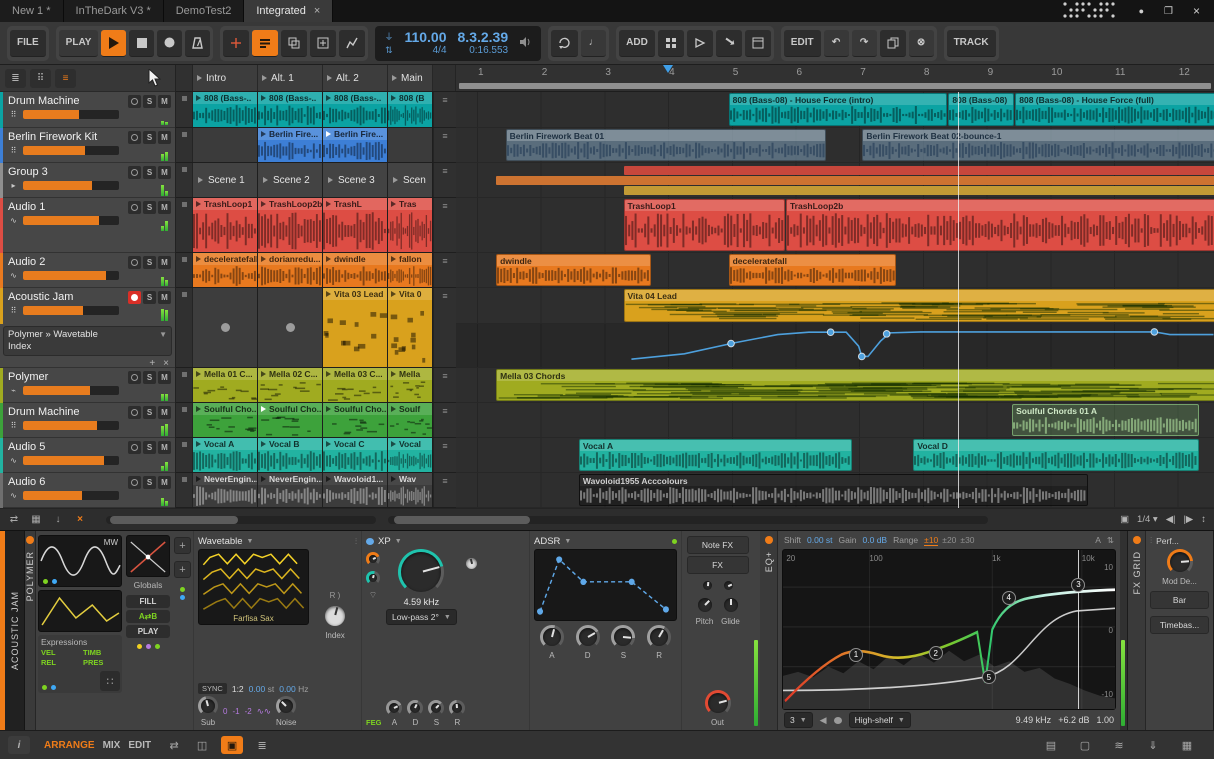 Image resolution: width=1214 pixels, height=759 pixels. Describe the element at coordinates (134, 297) in the screenshot. I see `record-arm-button` at that location.